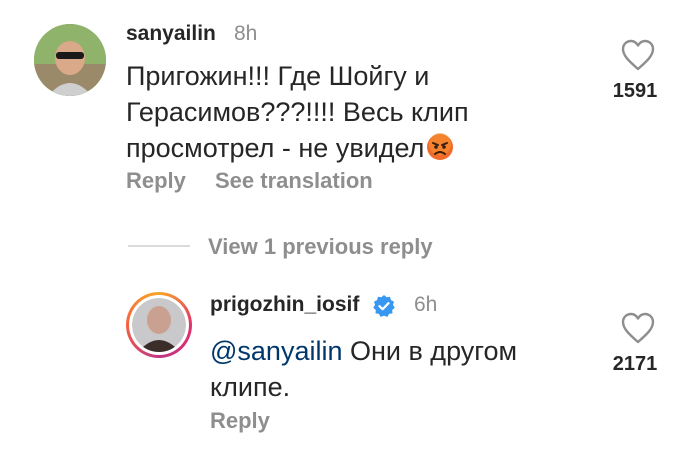 This screenshot has width=700, height=464. Describe the element at coordinates (384, 306) in the screenshot. I see `verified-badge-icon` at that location.